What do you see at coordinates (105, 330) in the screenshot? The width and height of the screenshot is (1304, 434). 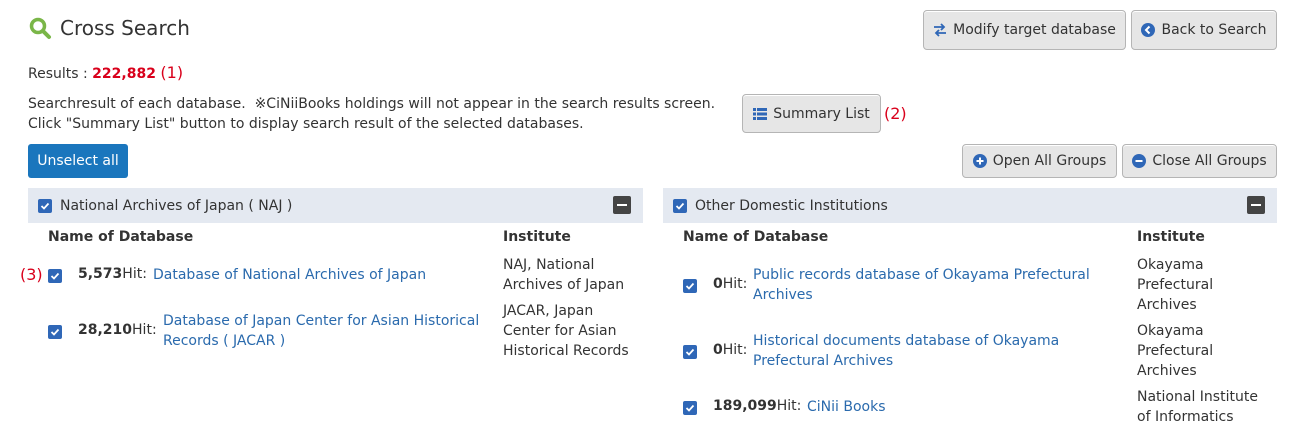 I see `hit-number: 28,210` at bounding box center [105, 330].